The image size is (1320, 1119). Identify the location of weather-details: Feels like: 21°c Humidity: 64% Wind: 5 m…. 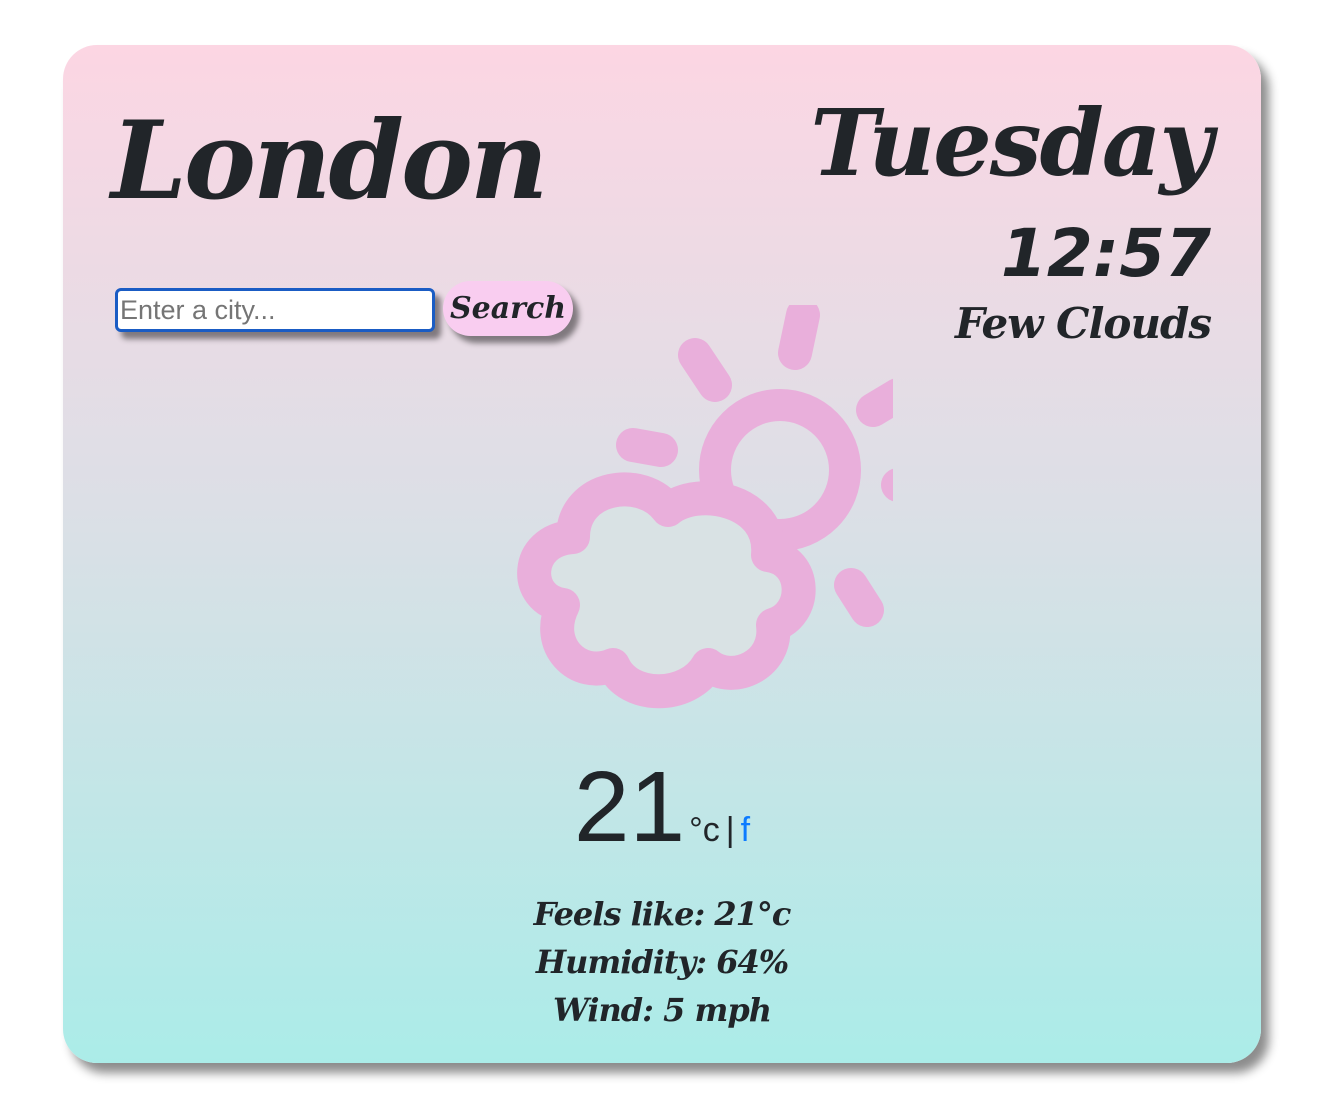
(662, 962).